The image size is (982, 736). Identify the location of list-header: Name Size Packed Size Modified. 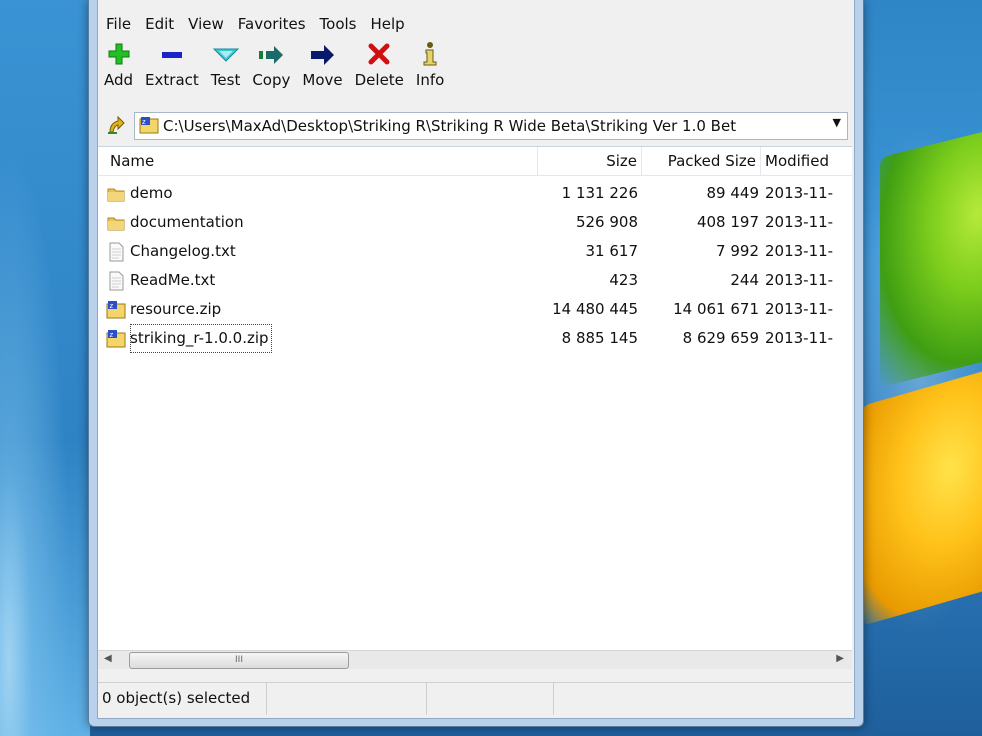
(475, 161).